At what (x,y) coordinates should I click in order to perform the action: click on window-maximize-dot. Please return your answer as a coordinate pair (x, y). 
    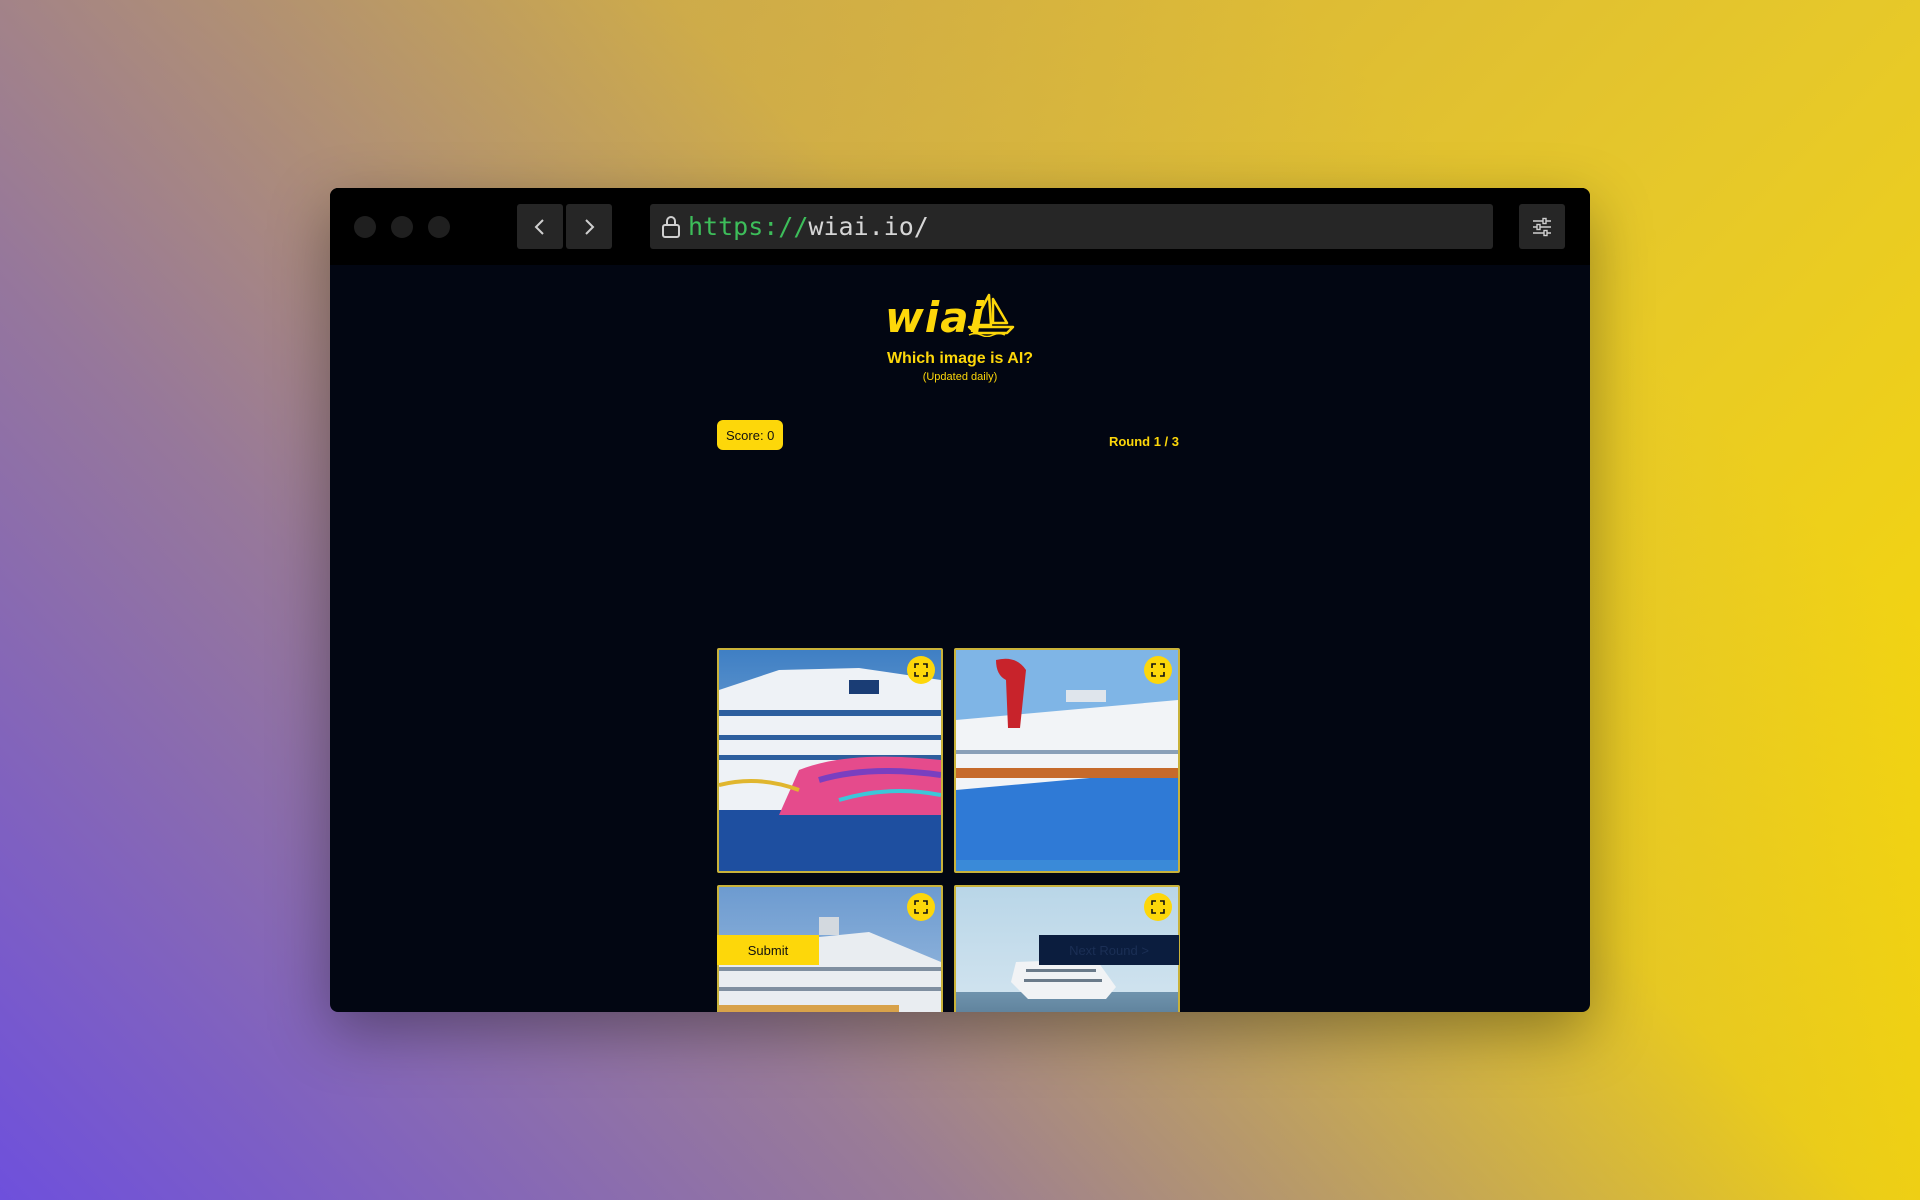
    Looking at the image, I should click on (439, 227).